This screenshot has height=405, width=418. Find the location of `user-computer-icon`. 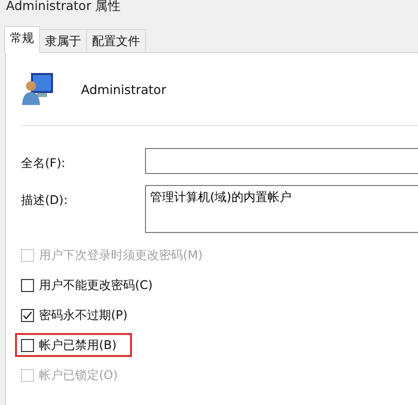

user-computer-icon is located at coordinates (38, 89).